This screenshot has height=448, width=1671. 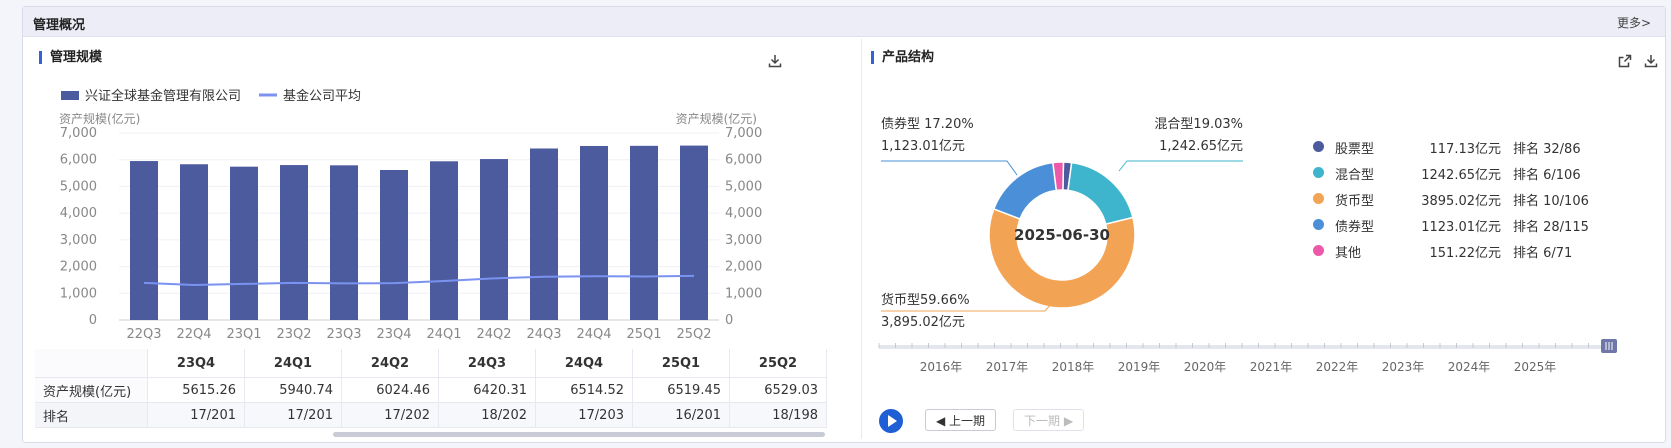 What do you see at coordinates (1073, 367) in the screenshot?
I see `timeline-year: 2018年` at bounding box center [1073, 367].